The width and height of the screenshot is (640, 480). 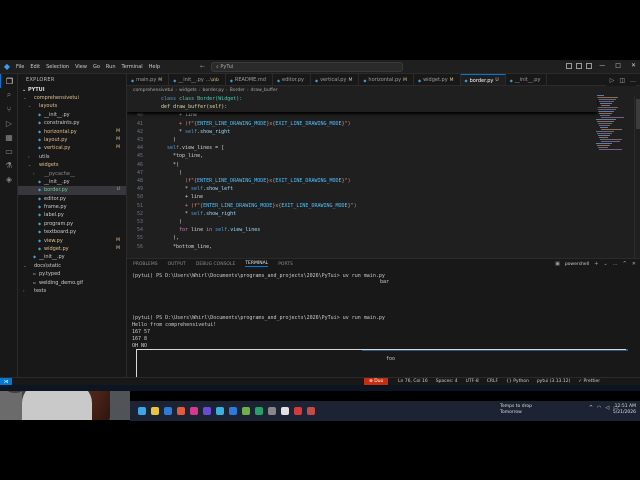 What do you see at coordinates (96, 67) in the screenshot?
I see `menu-item-go: Go` at bounding box center [96, 67].